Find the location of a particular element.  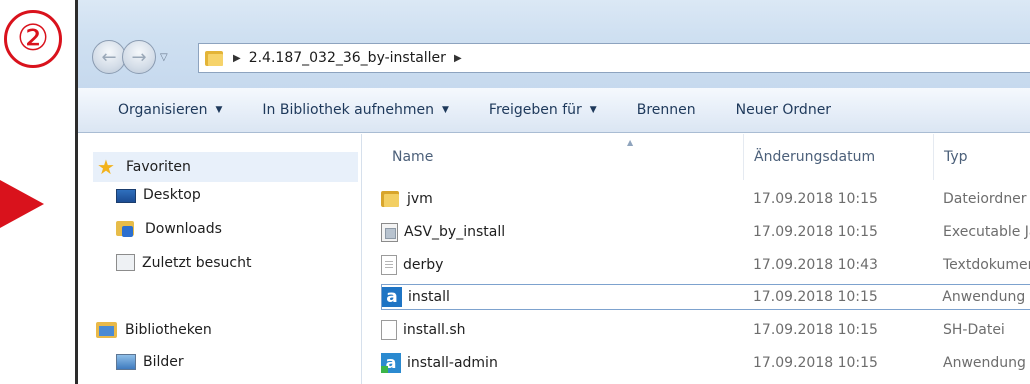

recent-places-icon is located at coordinates (125, 262).